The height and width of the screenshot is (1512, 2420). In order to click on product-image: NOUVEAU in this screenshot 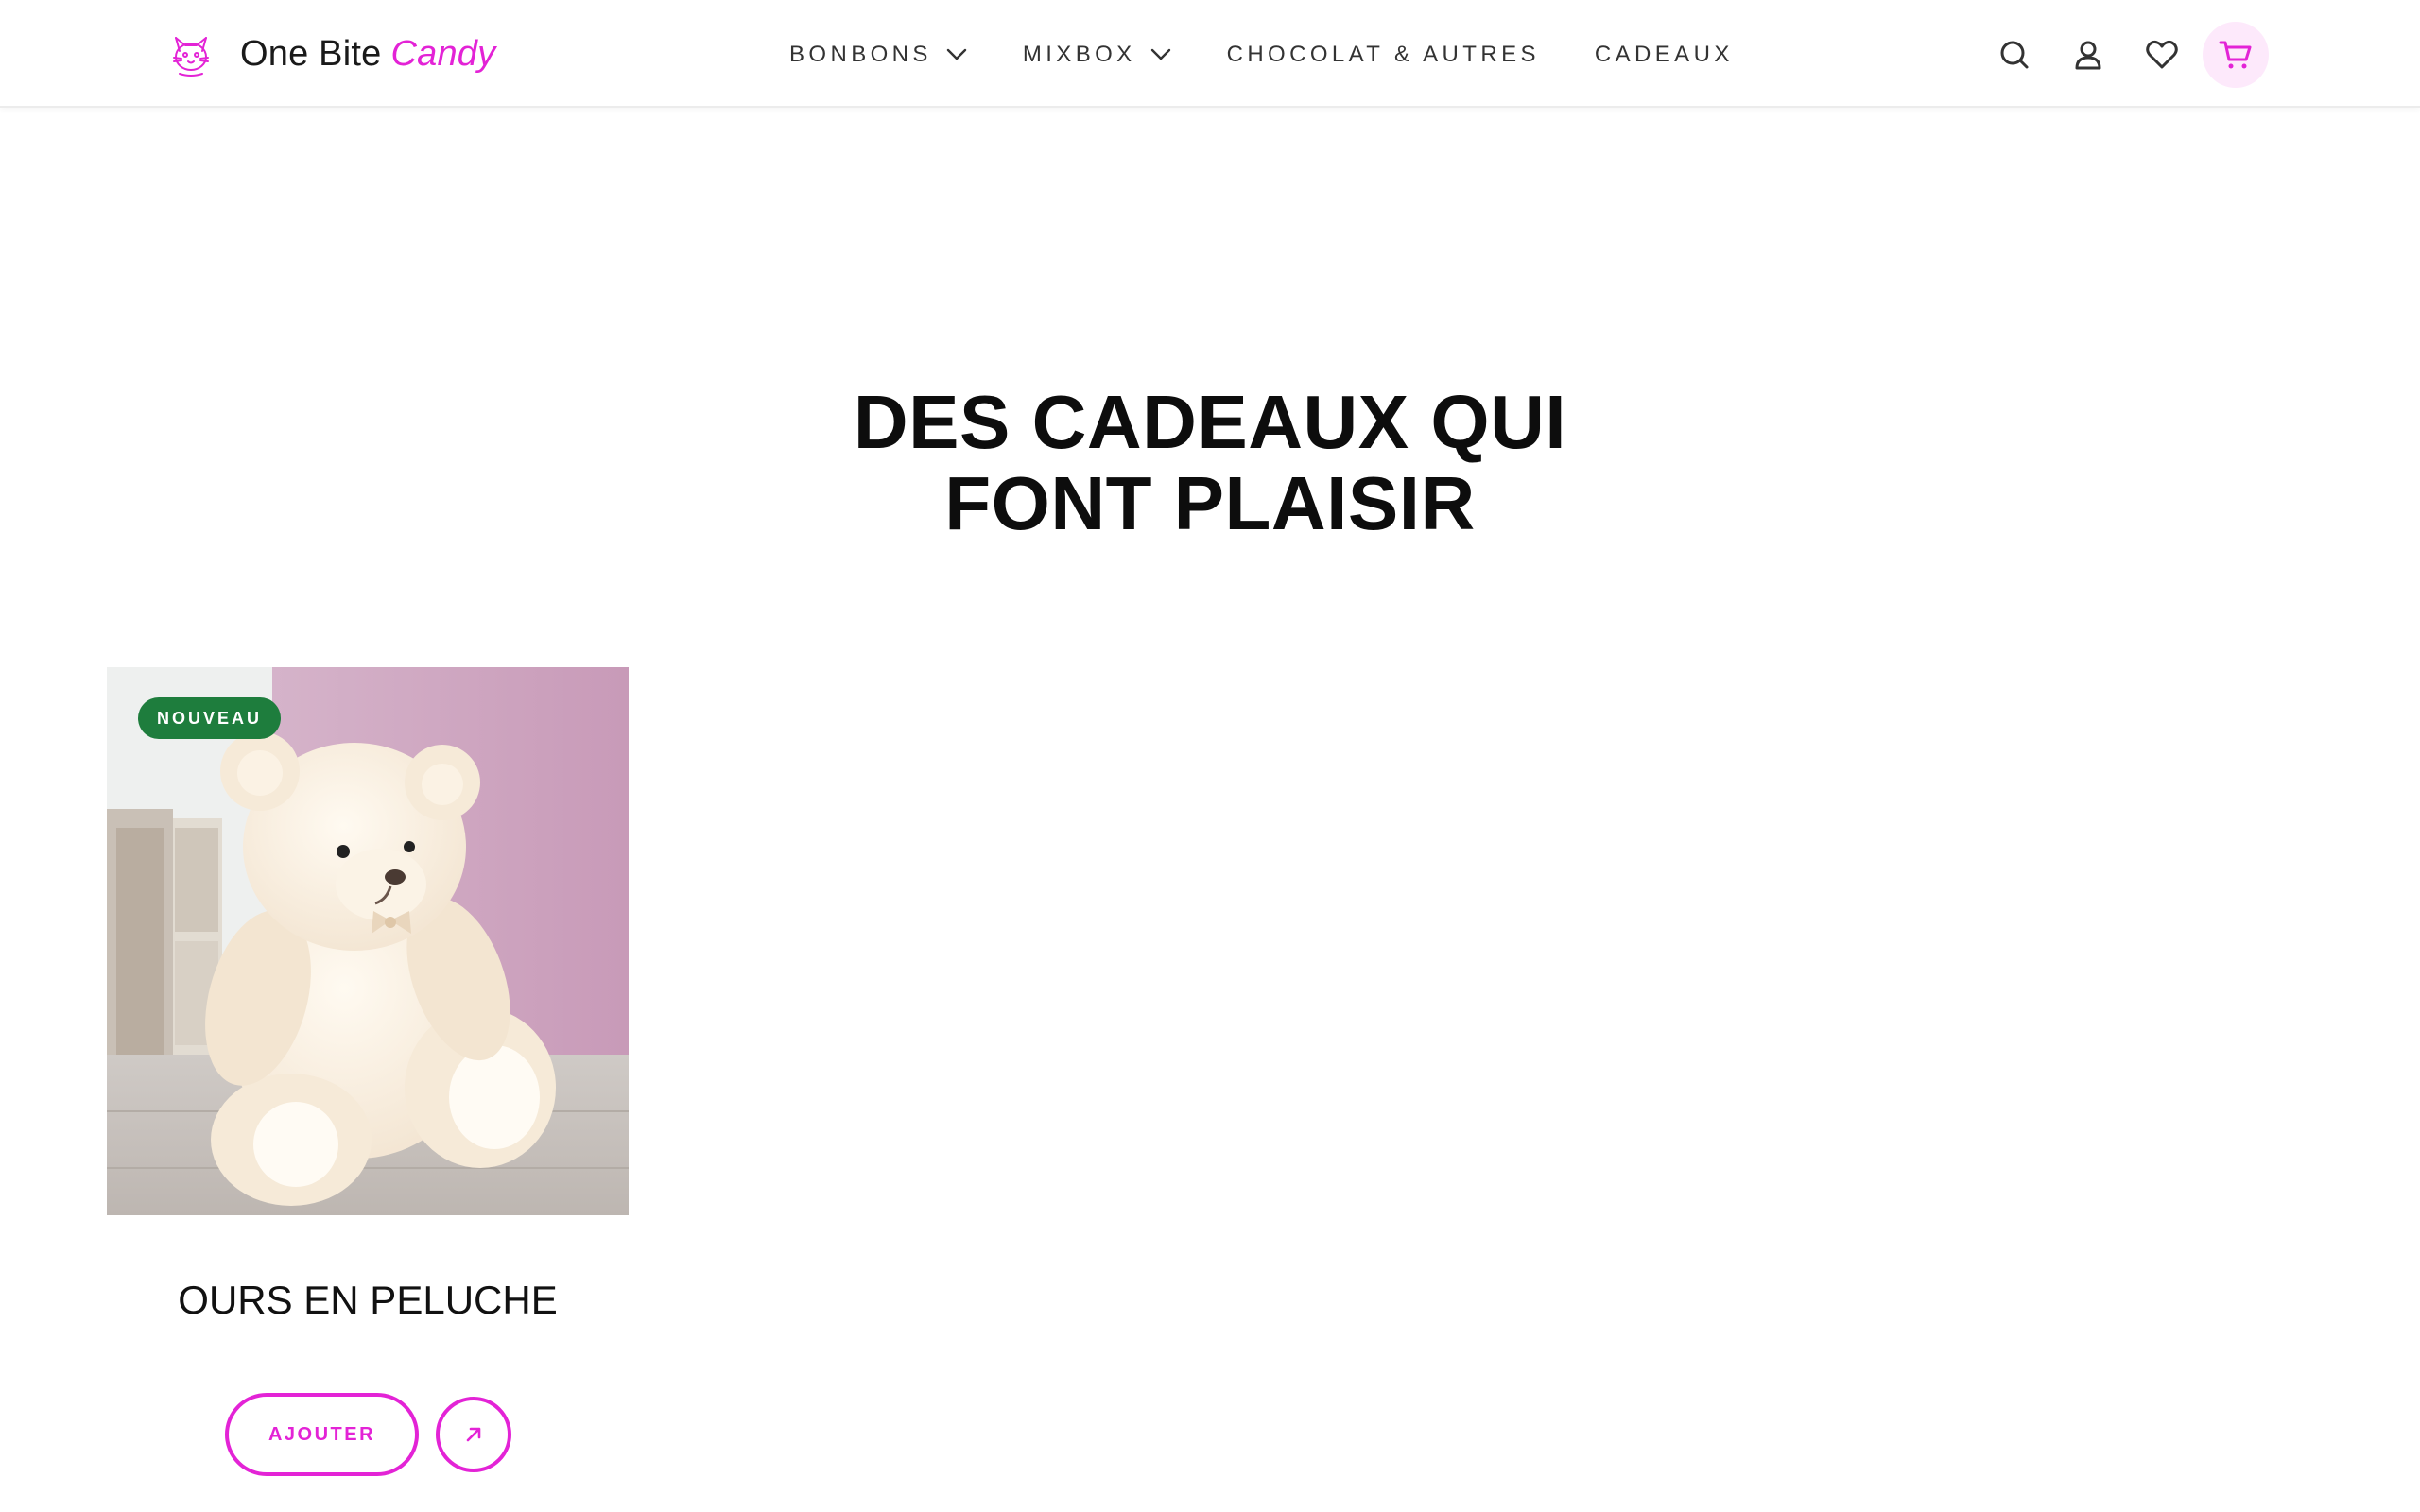, I will do `click(368, 941)`.